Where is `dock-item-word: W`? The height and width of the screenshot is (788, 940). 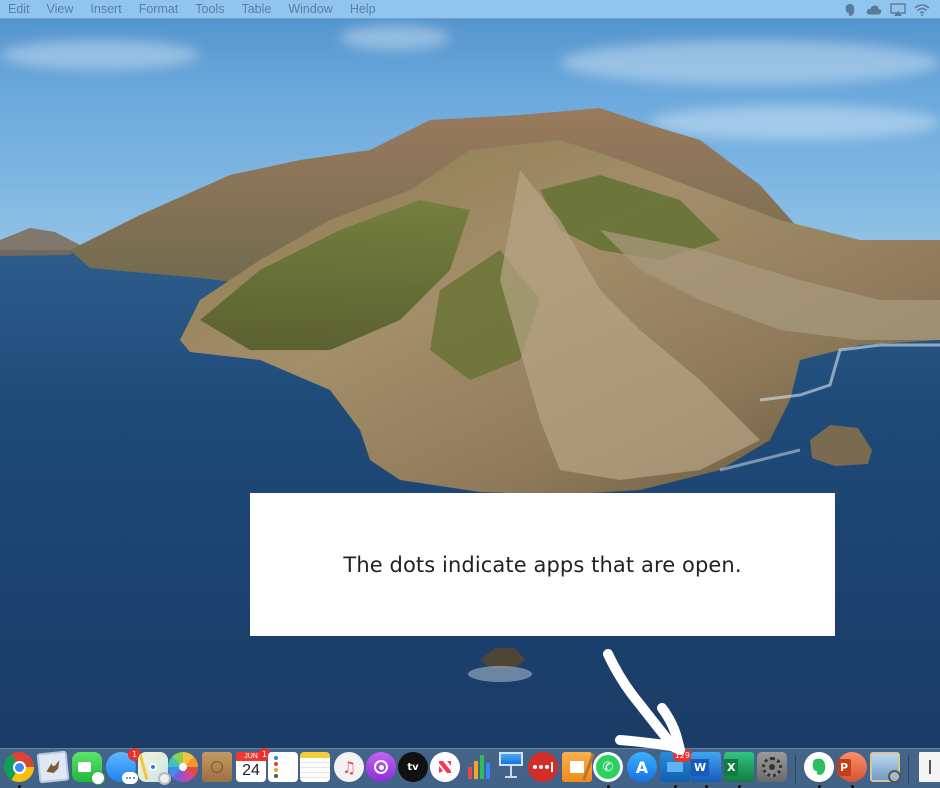 dock-item-word: W is located at coordinates (706, 770).